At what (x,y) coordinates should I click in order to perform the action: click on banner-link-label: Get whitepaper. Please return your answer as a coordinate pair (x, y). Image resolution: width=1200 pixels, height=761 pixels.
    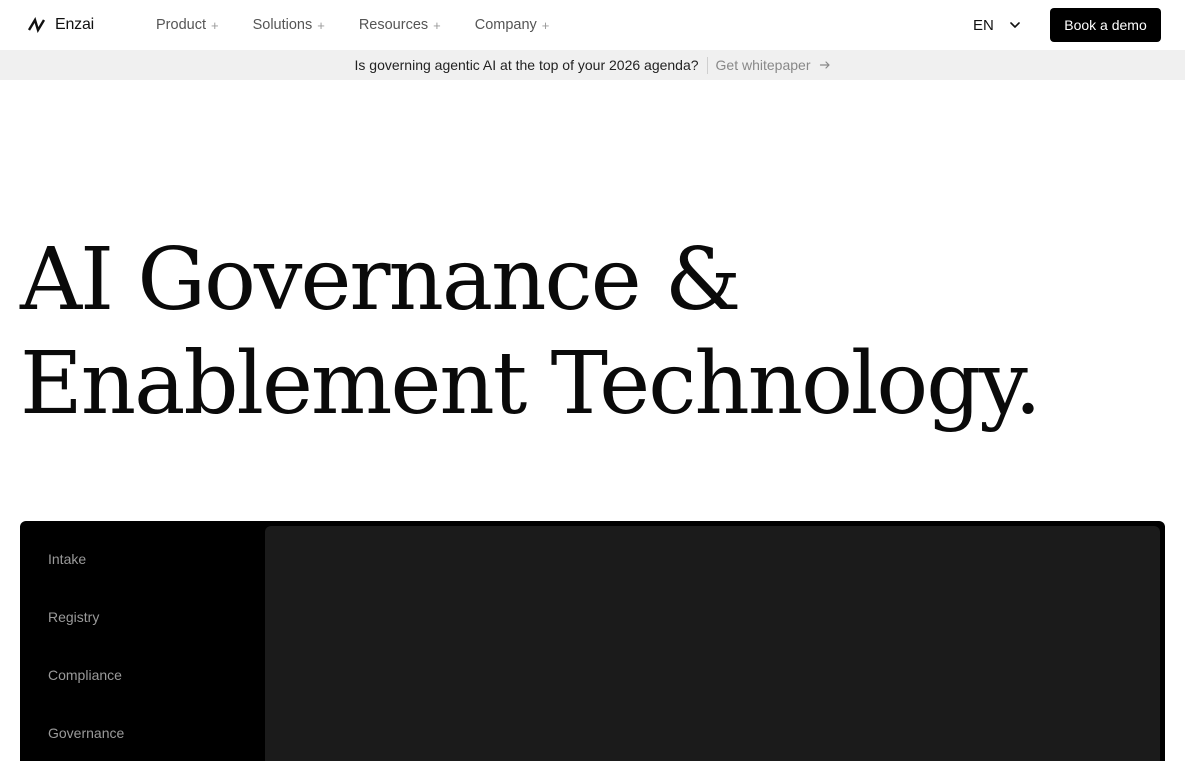
    Looking at the image, I should click on (763, 65).